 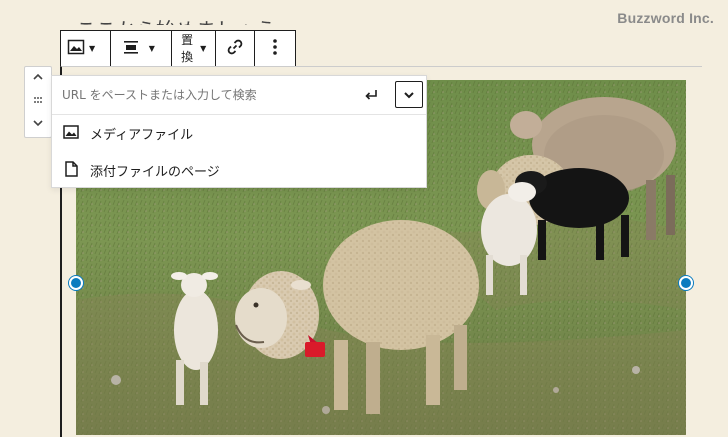 I want to click on resize-handle-right, so click(x=686, y=283).